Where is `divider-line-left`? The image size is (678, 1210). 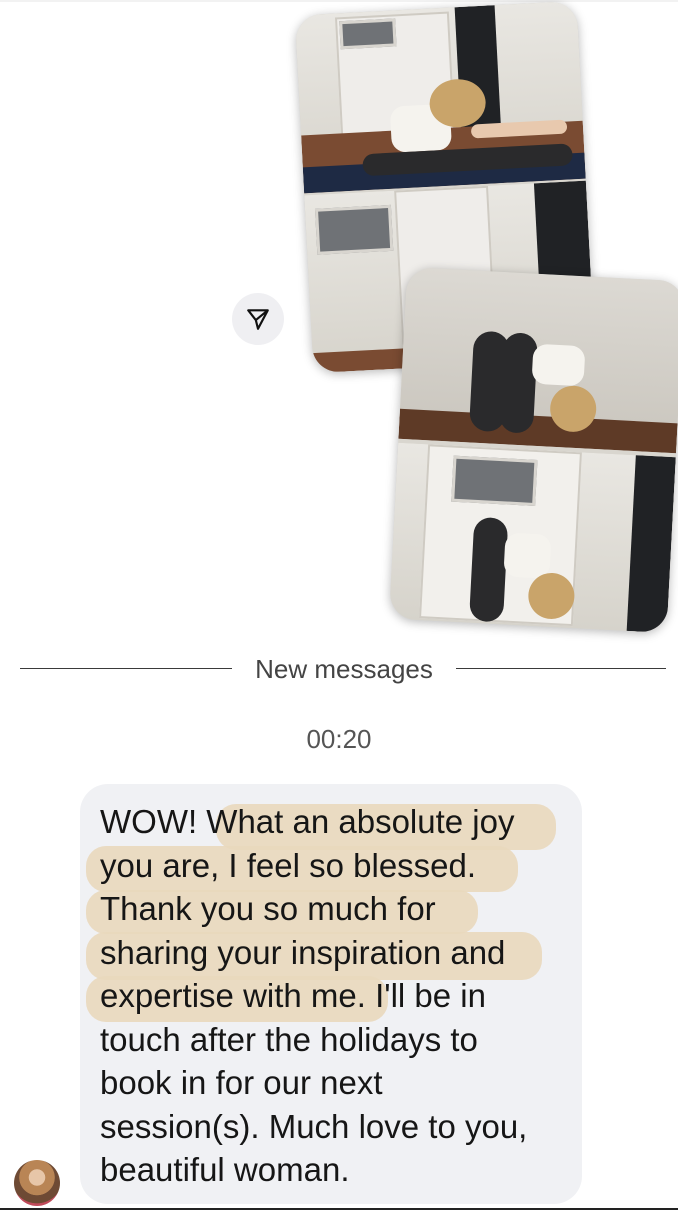 divider-line-left is located at coordinates (126, 668).